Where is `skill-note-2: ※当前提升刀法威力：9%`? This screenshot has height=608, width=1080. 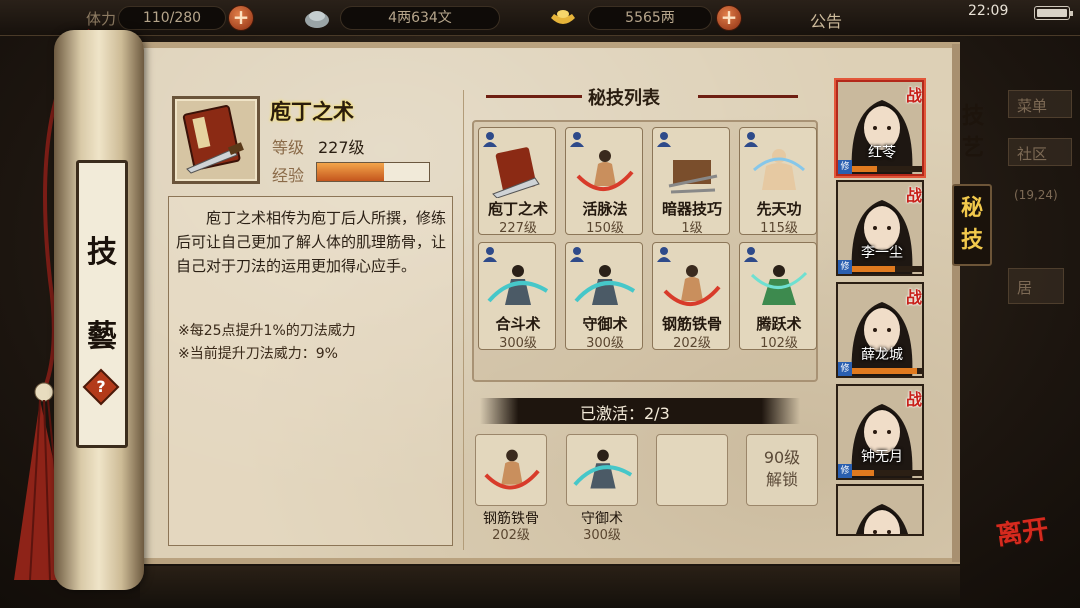 skill-note-2: ※当前提升刀法威力：9% is located at coordinates (258, 354).